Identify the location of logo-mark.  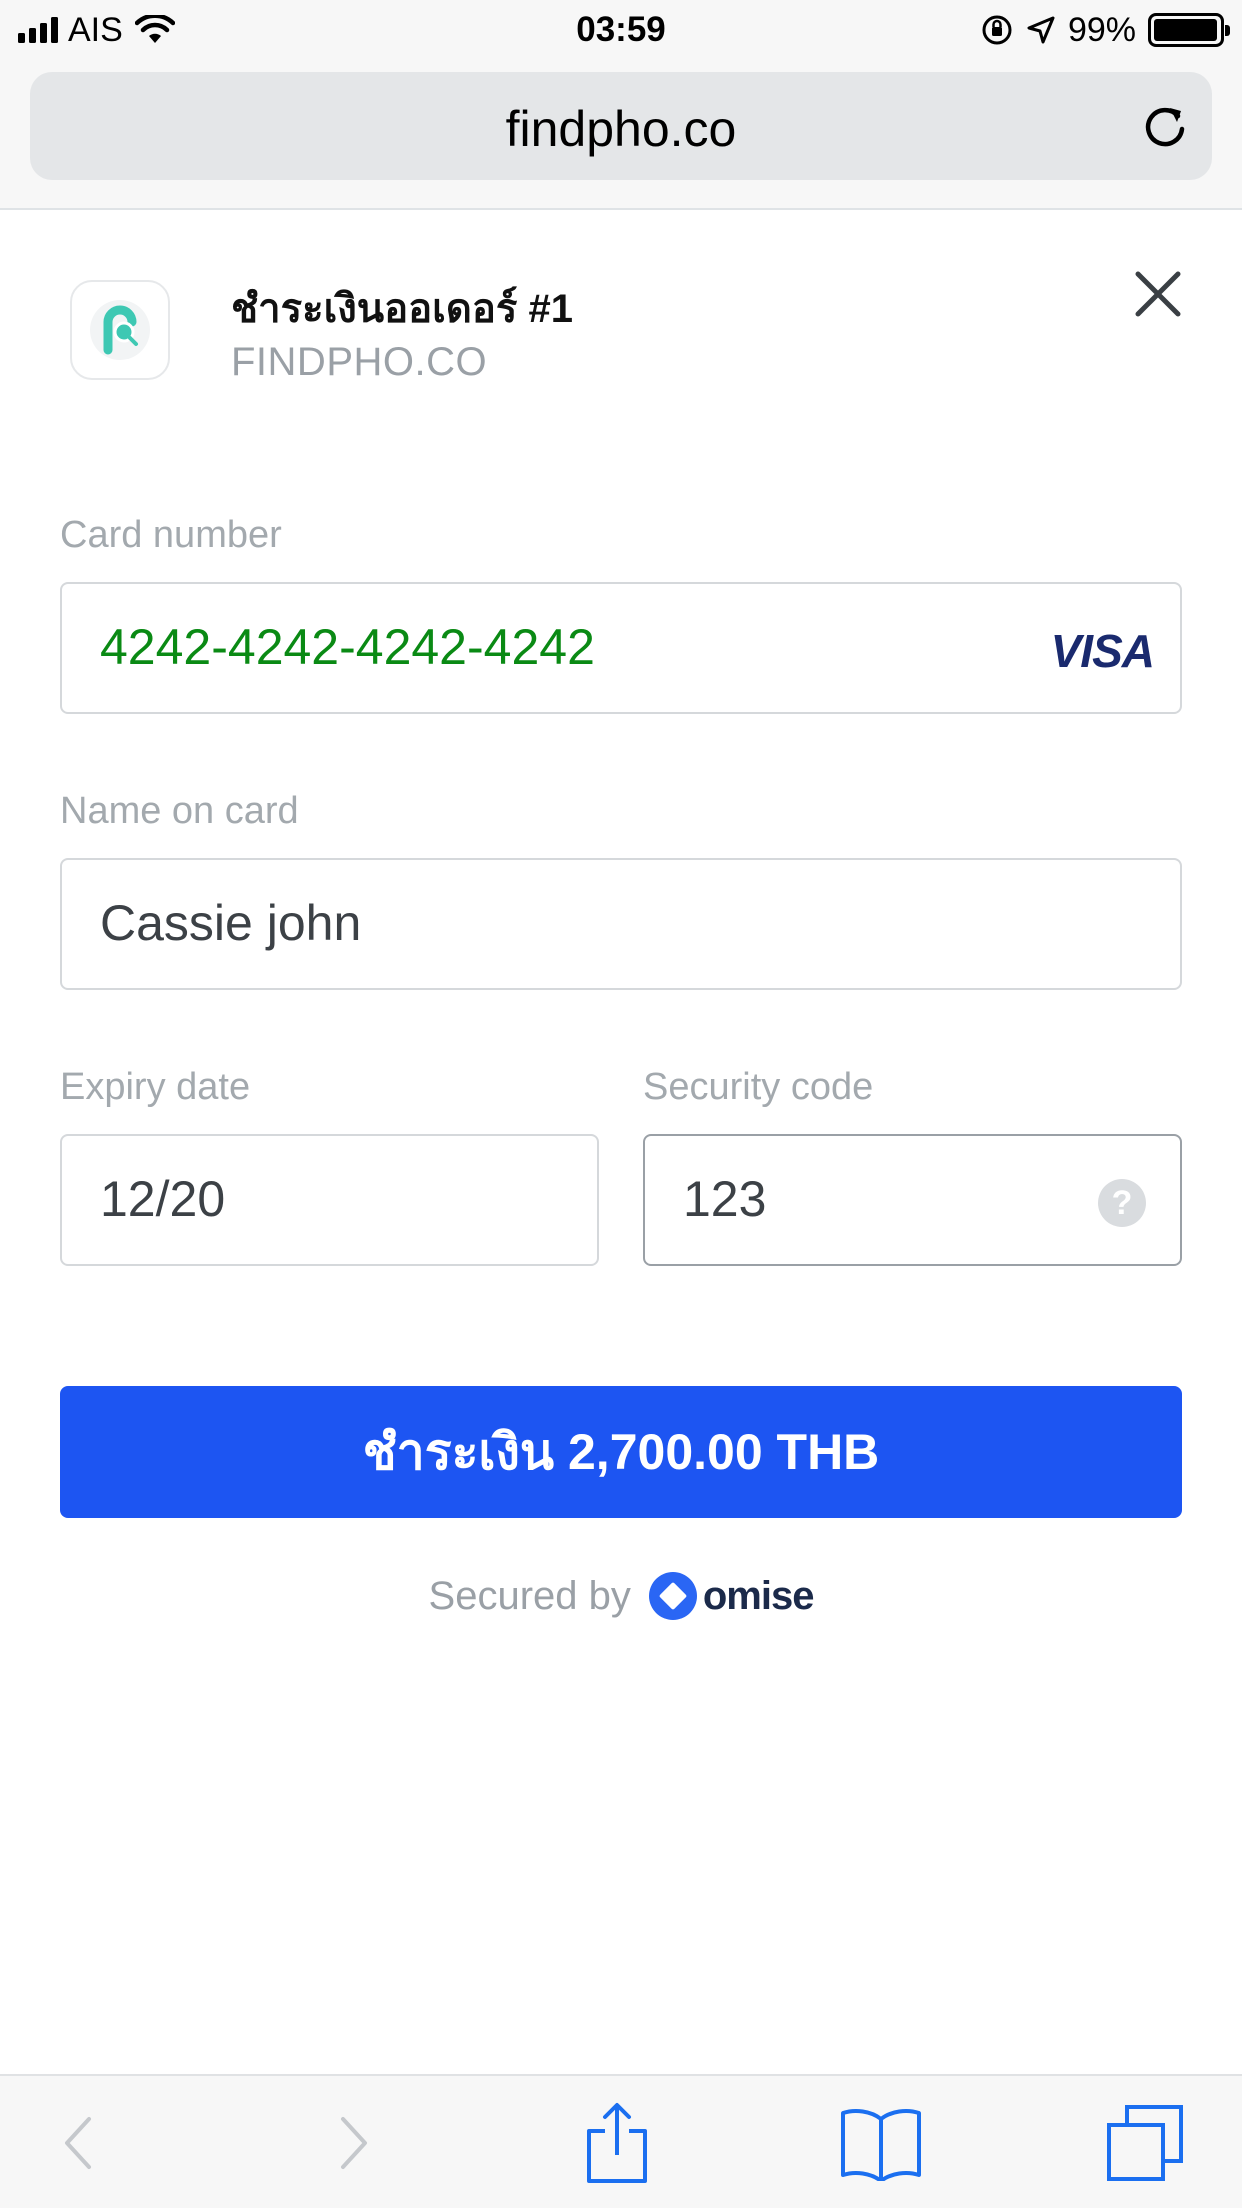
(120, 330).